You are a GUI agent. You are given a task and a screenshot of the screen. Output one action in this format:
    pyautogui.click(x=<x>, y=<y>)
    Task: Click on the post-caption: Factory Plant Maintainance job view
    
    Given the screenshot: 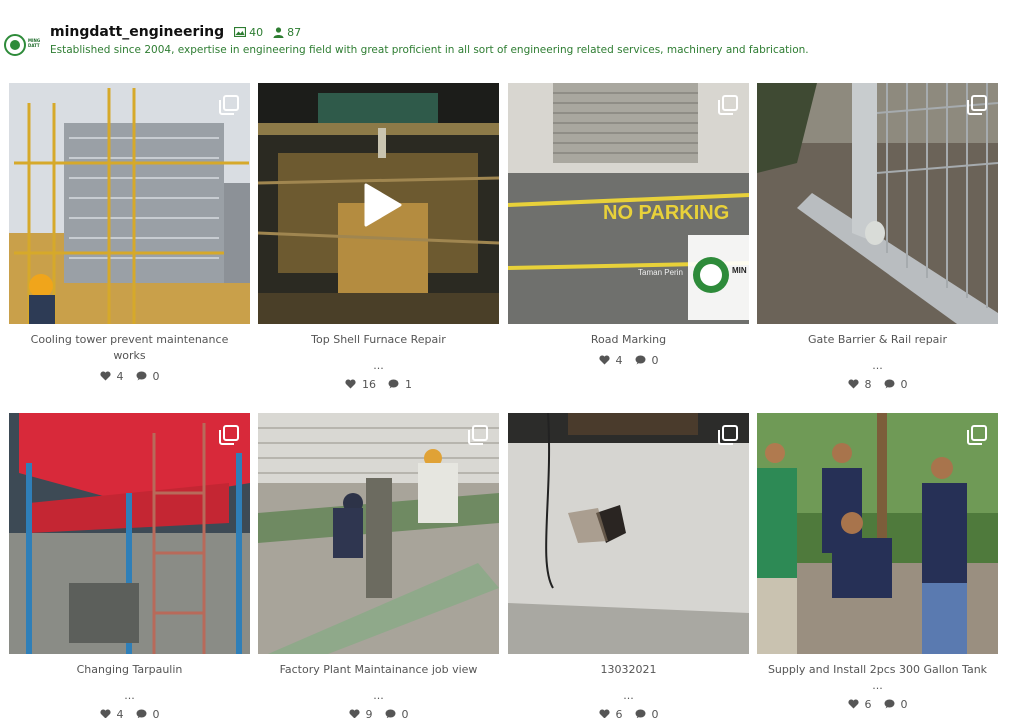 What is the action you would take?
    pyautogui.click(x=378, y=669)
    